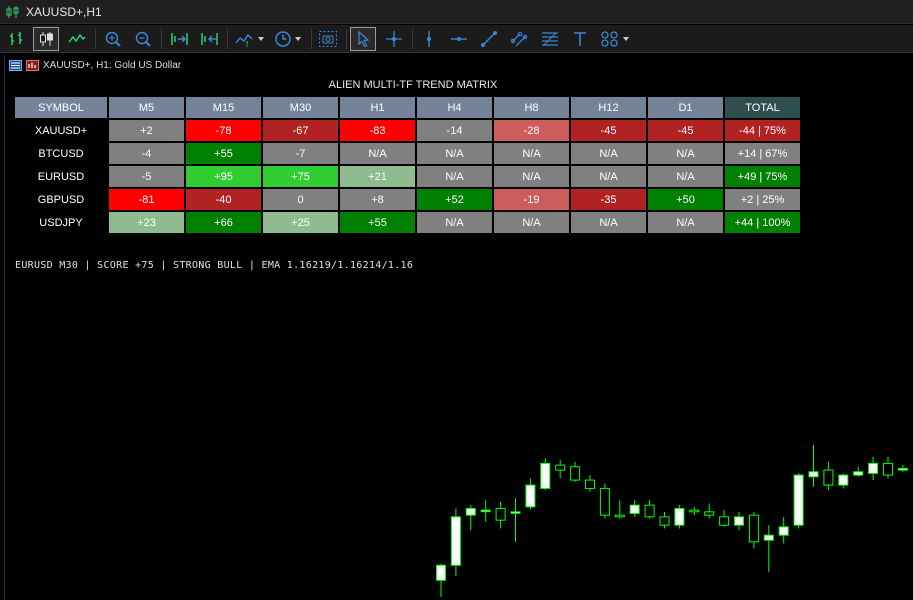 This screenshot has width=913, height=600. I want to click on bar-chart-icon, so click(17, 39).